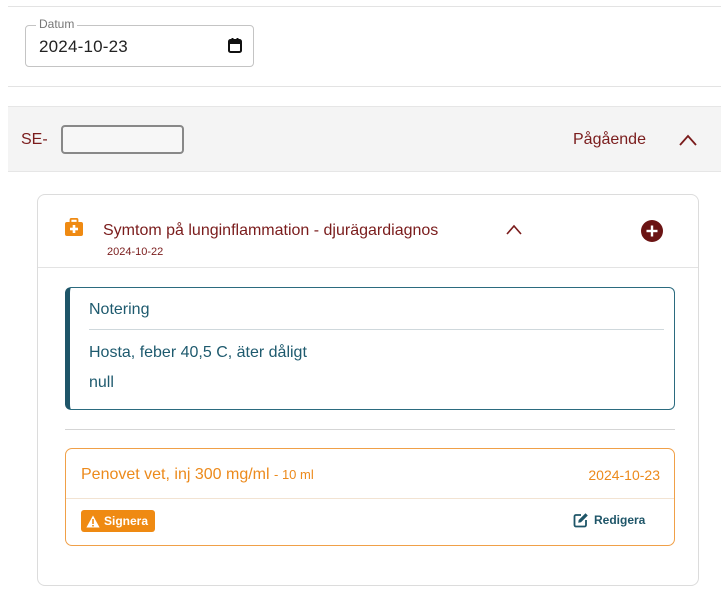 This screenshot has height=593, width=721. I want to click on date-field-value: 2024-10-23, so click(83, 47).